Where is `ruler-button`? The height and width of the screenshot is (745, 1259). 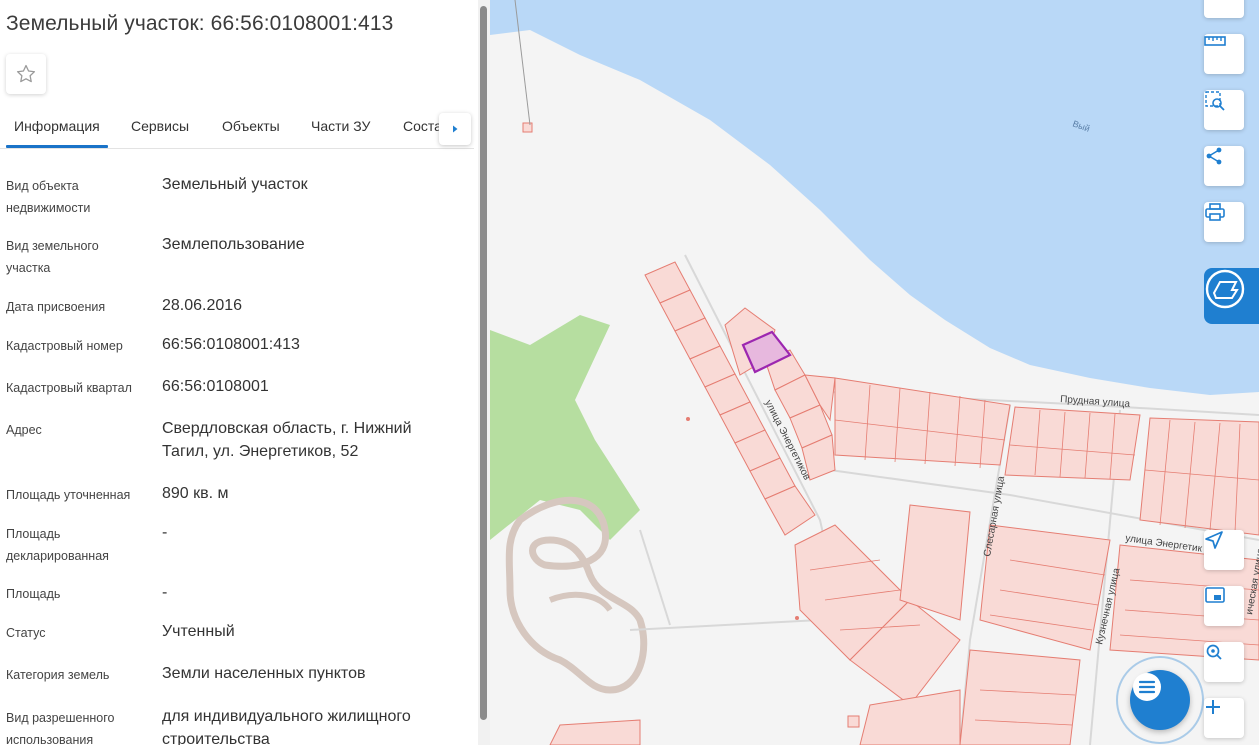
ruler-button is located at coordinates (1224, 54).